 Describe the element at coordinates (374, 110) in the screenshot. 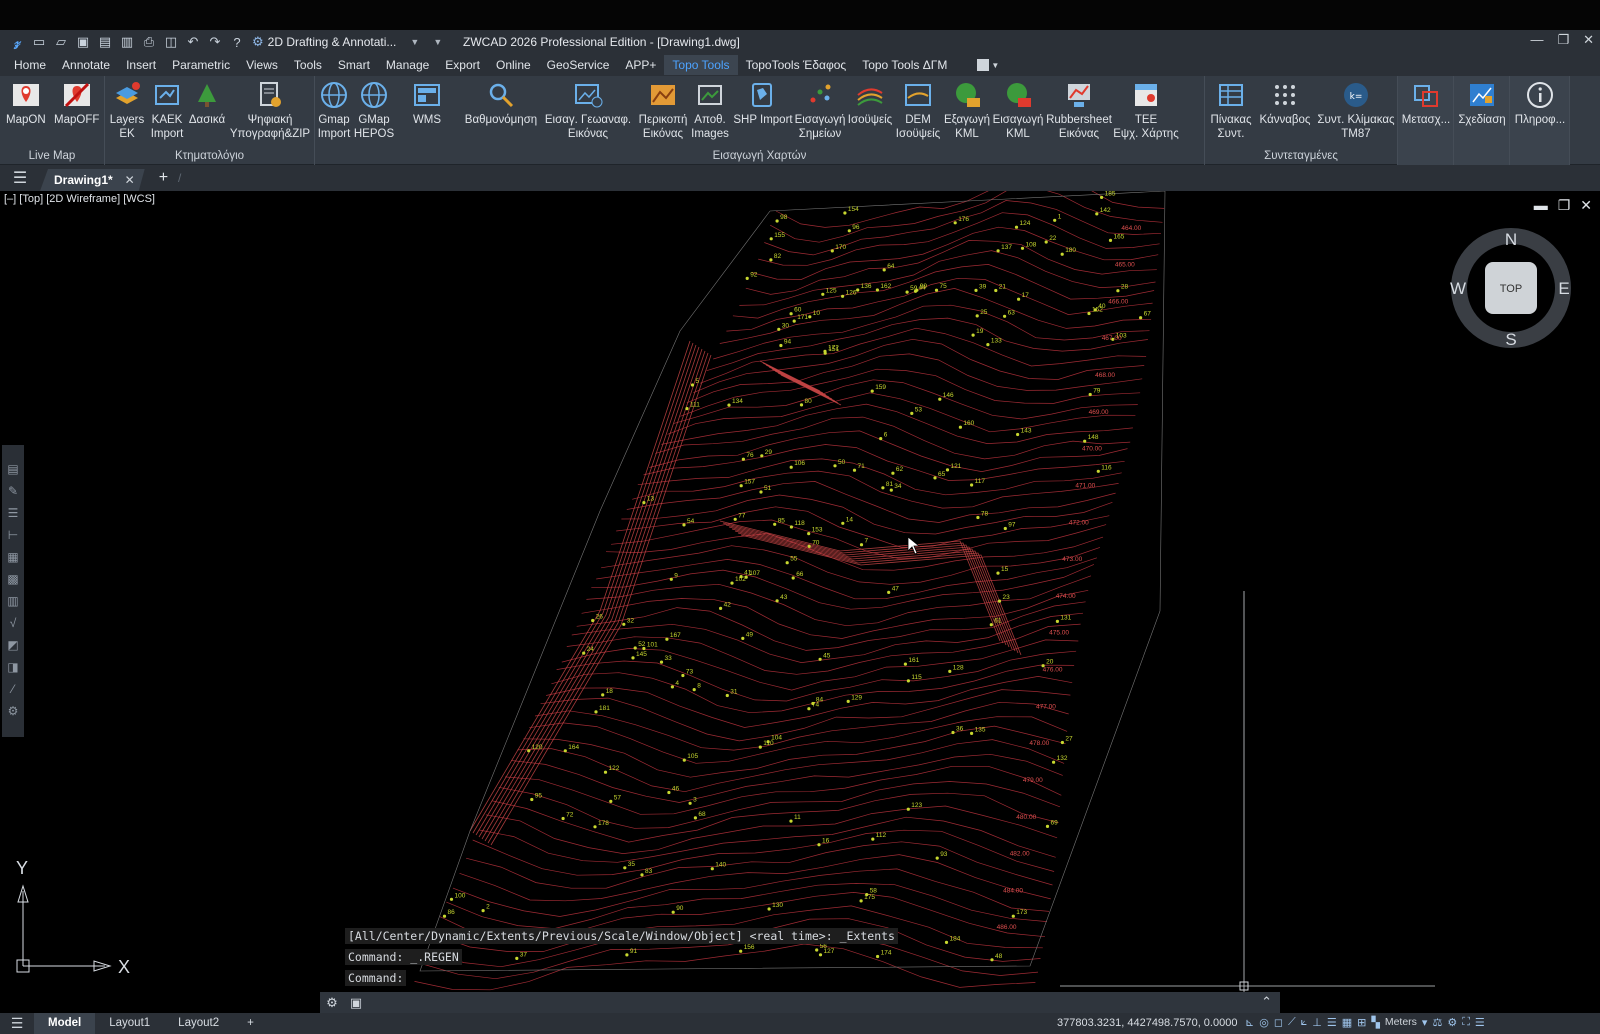

I see `gmap-hepos-button: GMap HEPOS` at that location.